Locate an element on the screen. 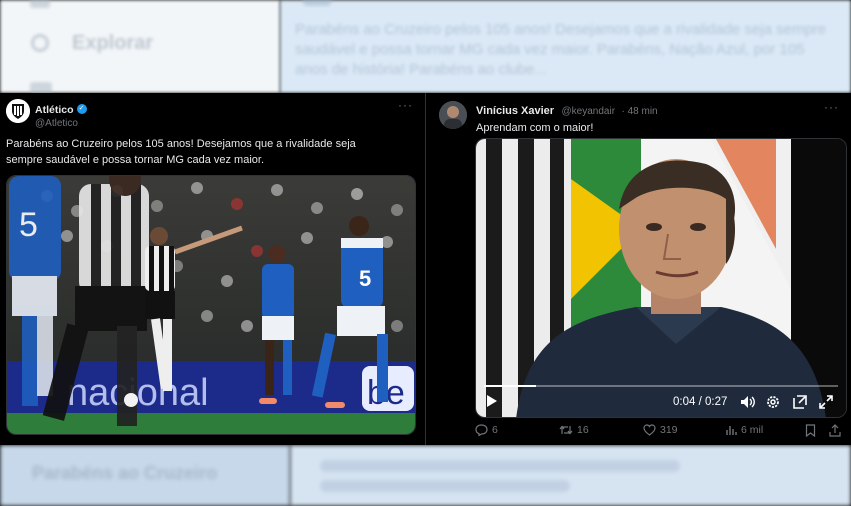  background-bottom-left: Parabéns ao Cruzeiro is located at coordinates (145, 475).